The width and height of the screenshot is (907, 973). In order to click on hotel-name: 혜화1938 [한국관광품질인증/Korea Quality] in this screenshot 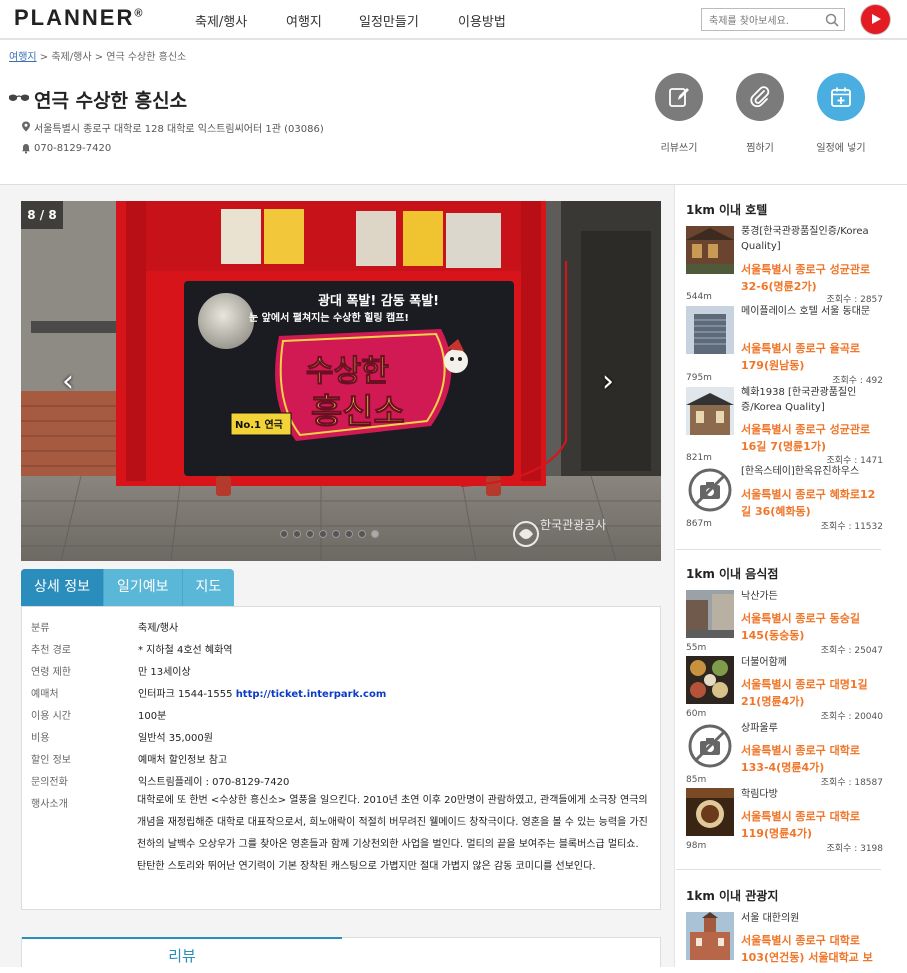, I will do `click(811, 400)`.